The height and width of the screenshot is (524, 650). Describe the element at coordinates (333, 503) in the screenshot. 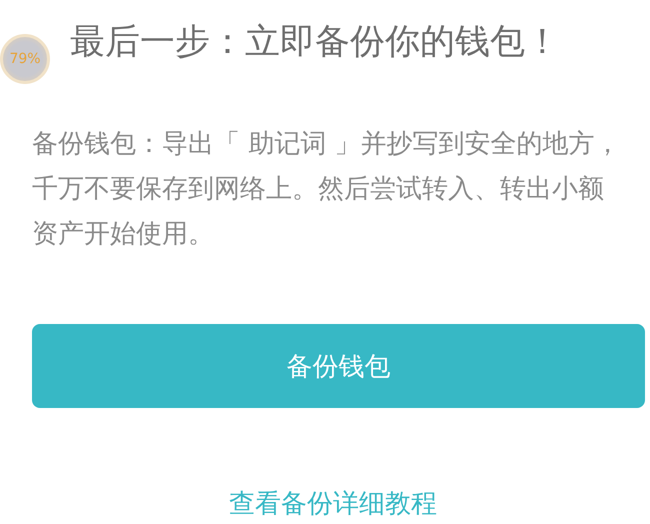

I see `tutorial-link: 查看备份详细教程` at that location.